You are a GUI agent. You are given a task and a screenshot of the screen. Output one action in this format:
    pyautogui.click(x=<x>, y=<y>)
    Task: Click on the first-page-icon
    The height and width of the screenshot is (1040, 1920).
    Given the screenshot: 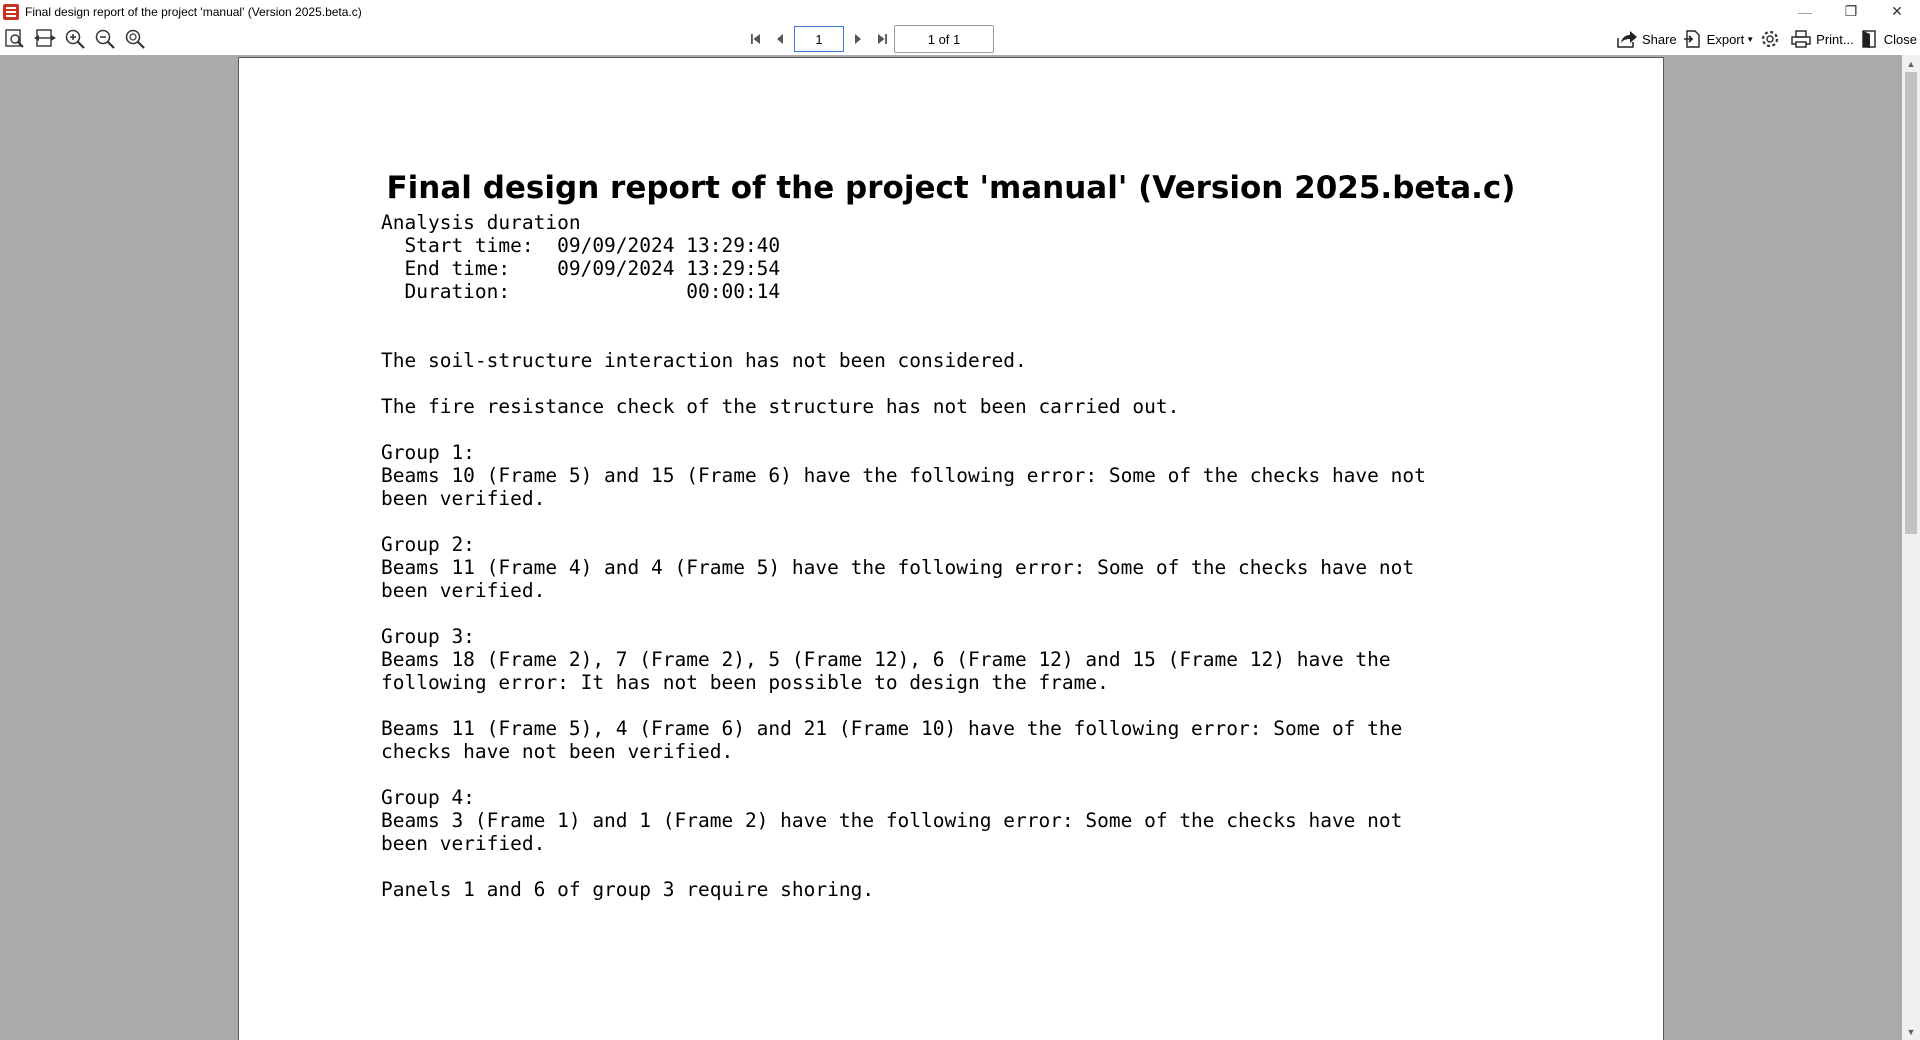 What is the action you would take?
    pyautogui.click(x=756, y=39)
    